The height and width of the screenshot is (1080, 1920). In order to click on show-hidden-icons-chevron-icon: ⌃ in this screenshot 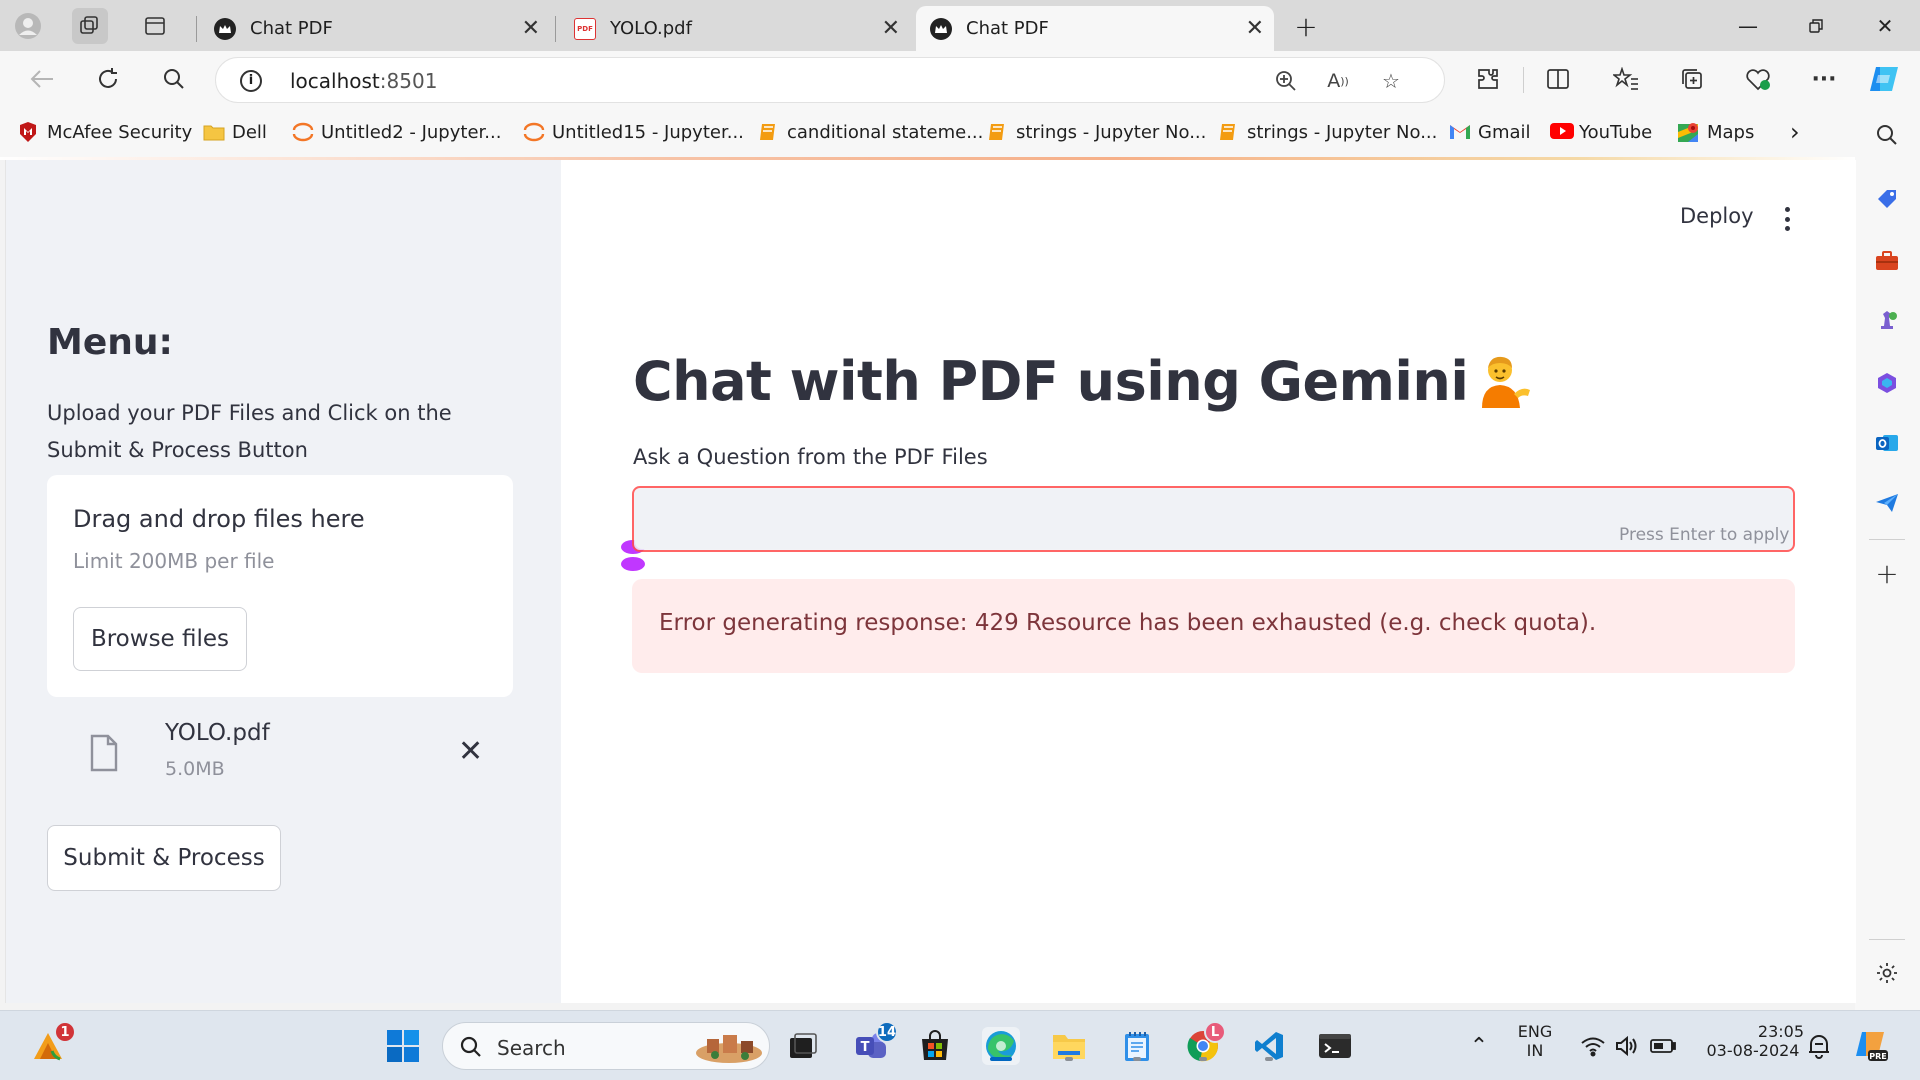, I will do `click(1479, 1046)`.